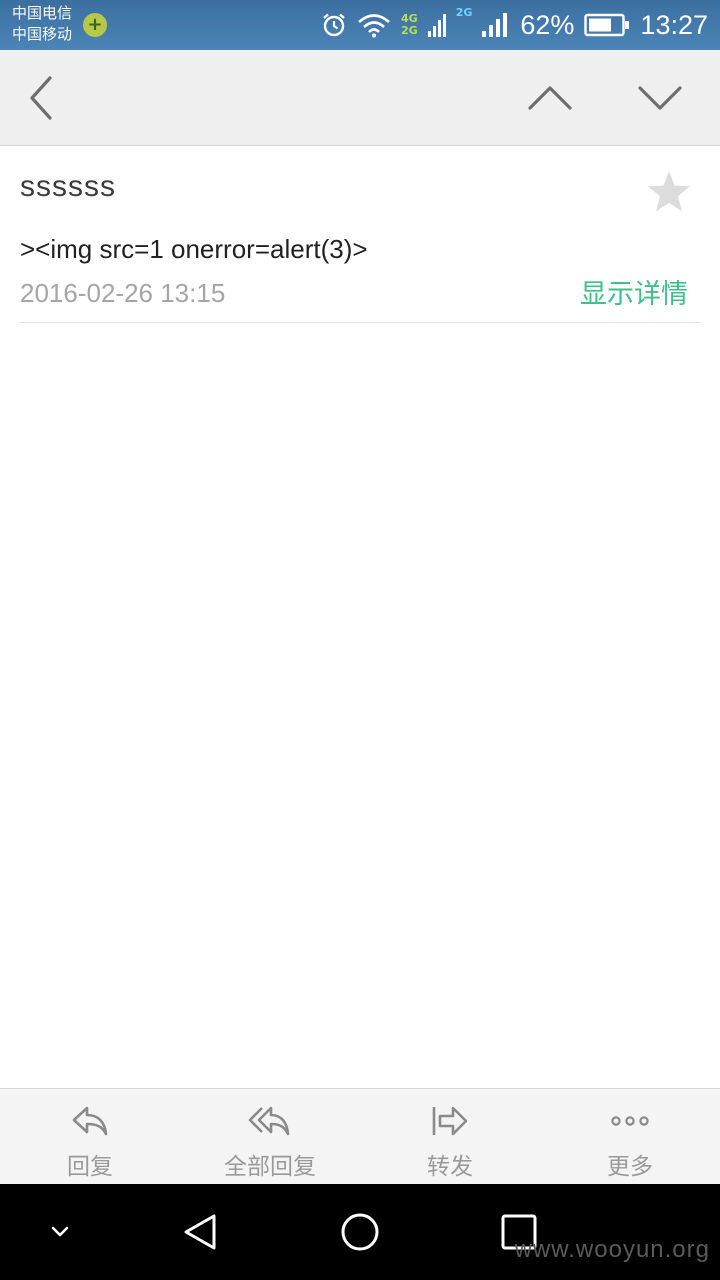  I want to click on net-2g-label: 2G, so click(409, 30).